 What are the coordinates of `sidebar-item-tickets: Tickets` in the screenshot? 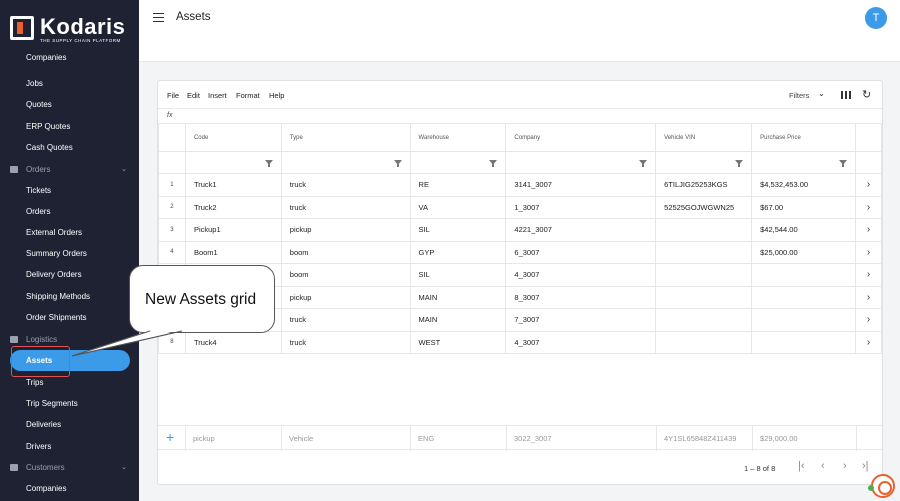 It's located at (69, 190).